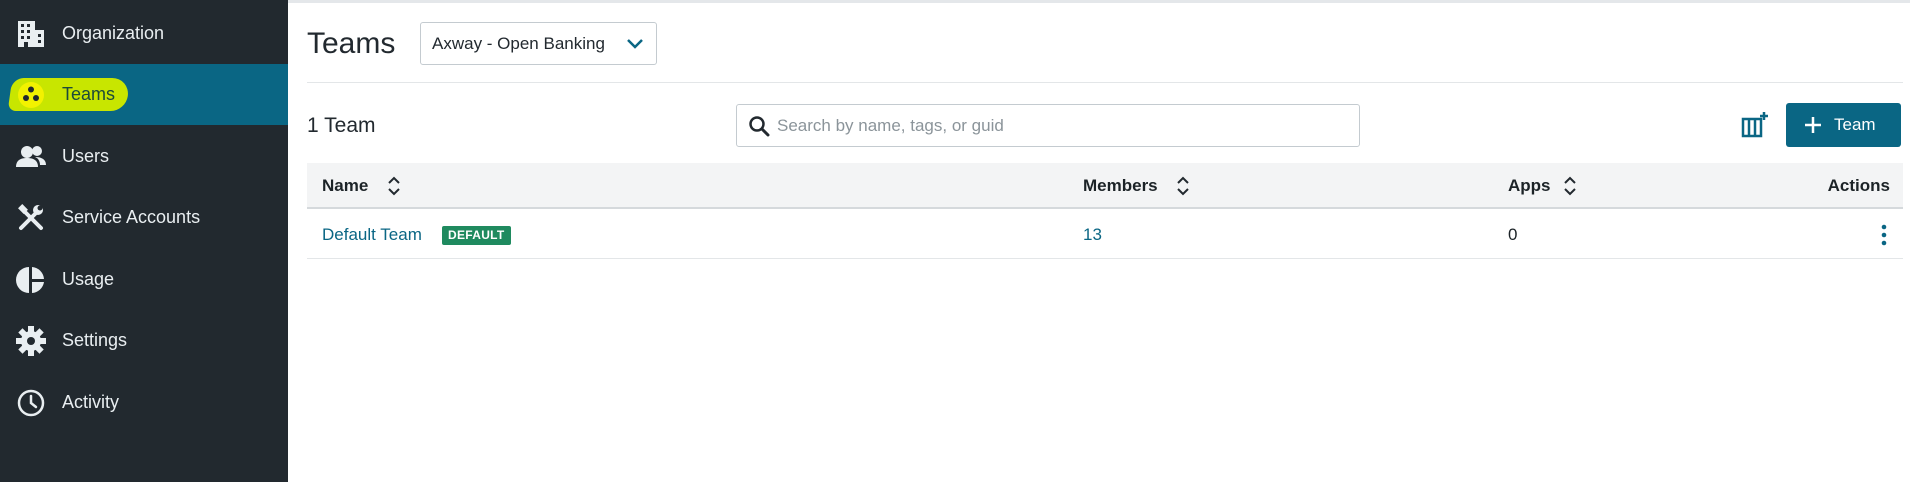  Describe the element at coordinates (1120, 186) in the screenshot. I see `column-header-members: Members` at that location.